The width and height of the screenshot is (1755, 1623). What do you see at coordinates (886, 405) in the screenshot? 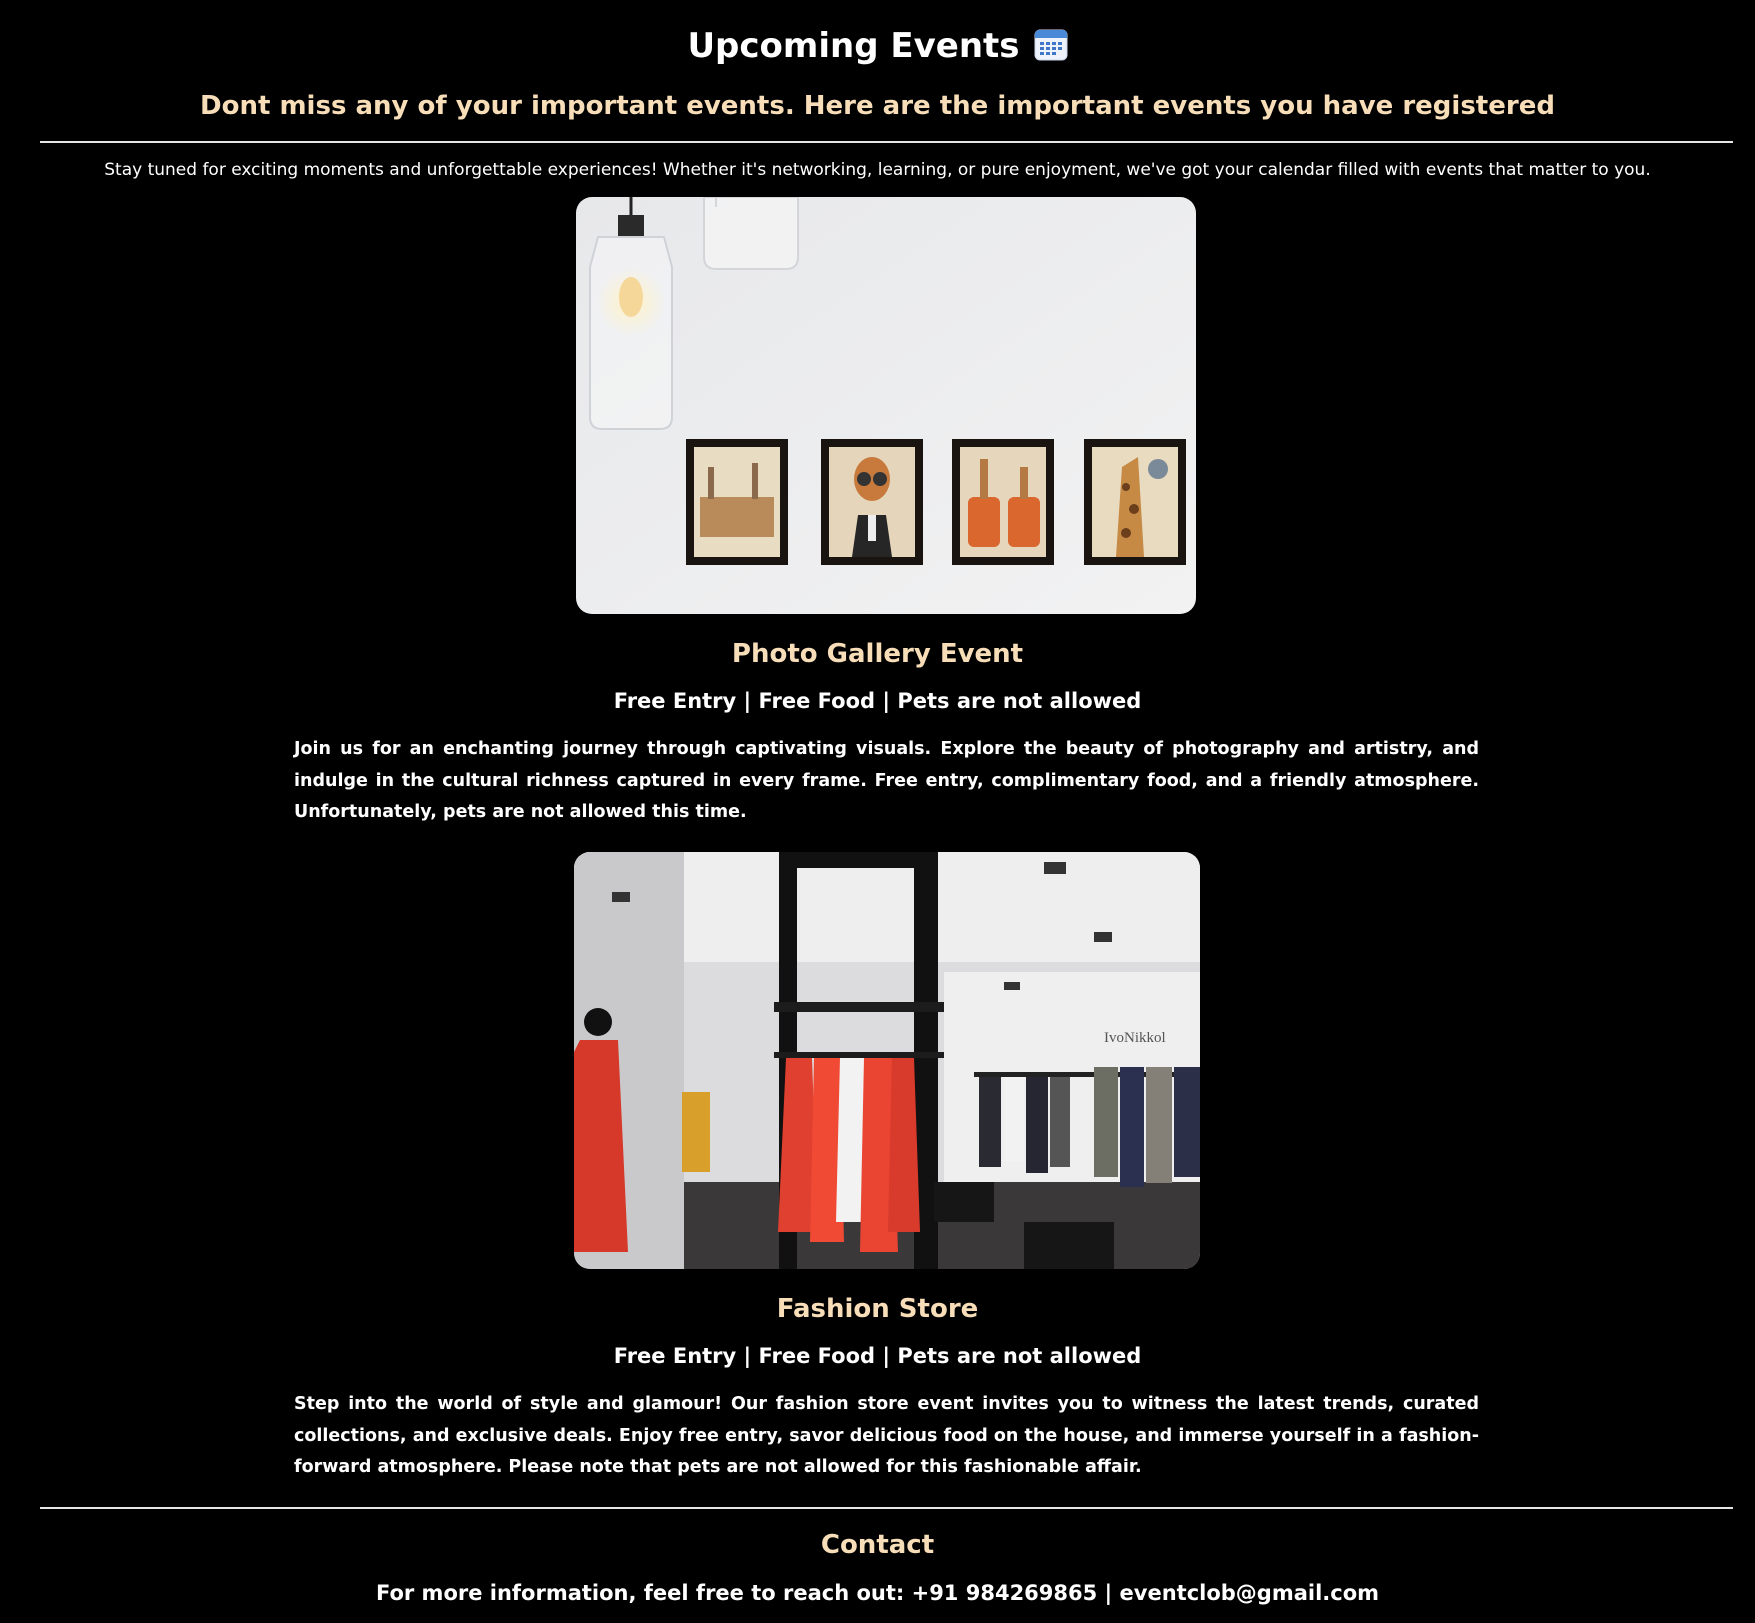
I see `event-image-photo-gallery` at bounding box center [886, 405].